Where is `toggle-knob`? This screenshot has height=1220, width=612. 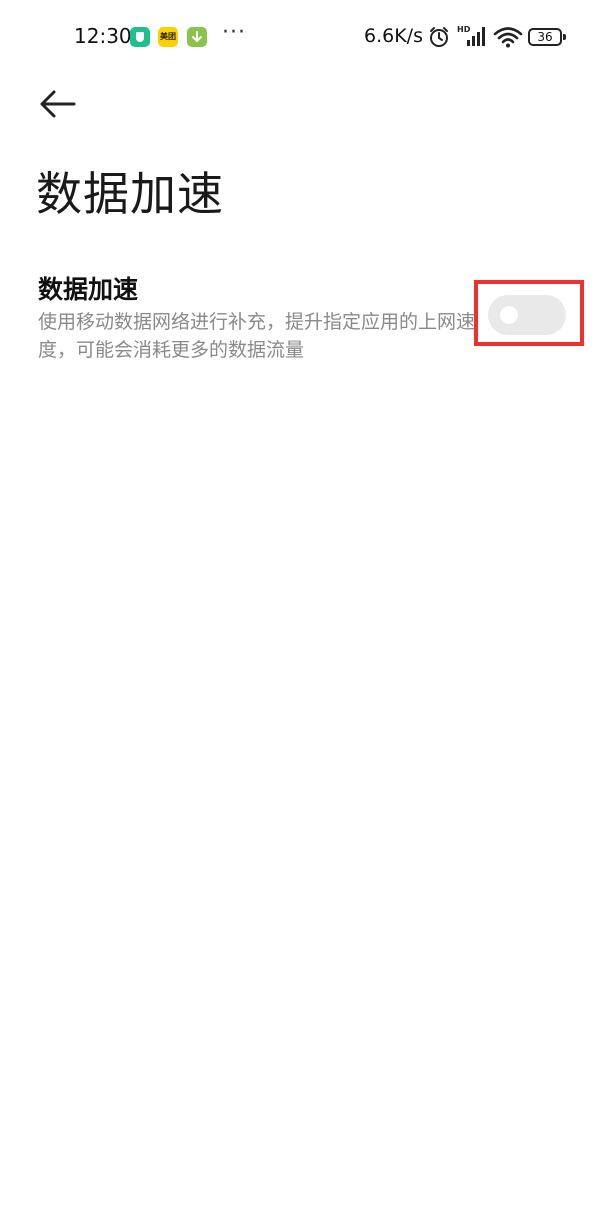 toggle-knob is located at coordinates (509, 315).